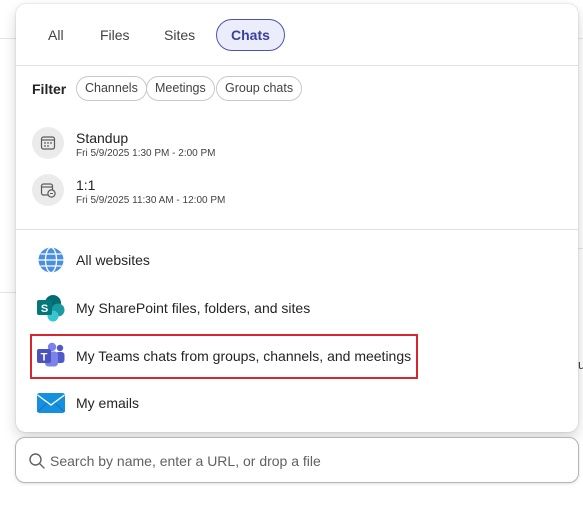 The height and width of the screenshot is (505, 583). What do you see at coordinates (297, 35) in the screenshot?
I see `tab-bar: All Files Sites Chats` at bounding box center [297, 35].